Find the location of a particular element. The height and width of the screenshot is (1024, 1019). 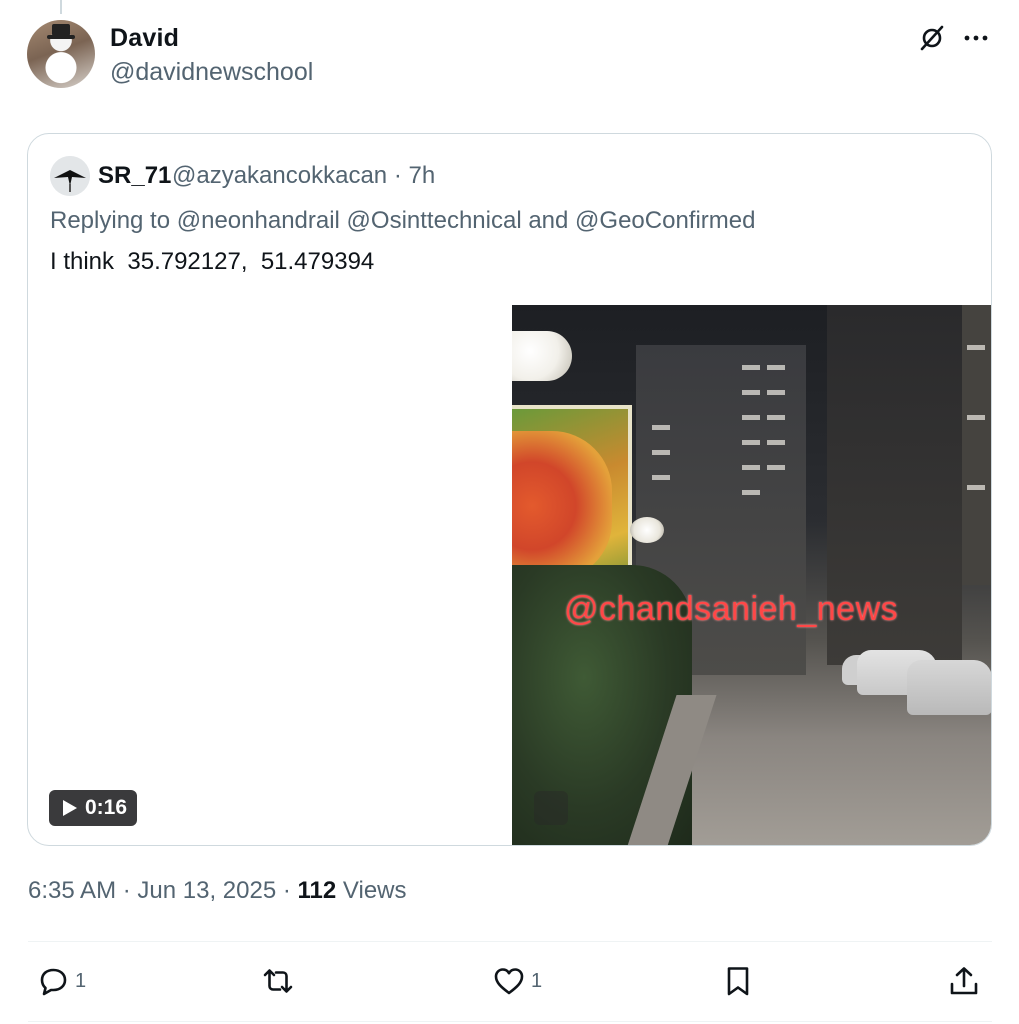

reply-button: 1 is located at coordinates (61, 981).